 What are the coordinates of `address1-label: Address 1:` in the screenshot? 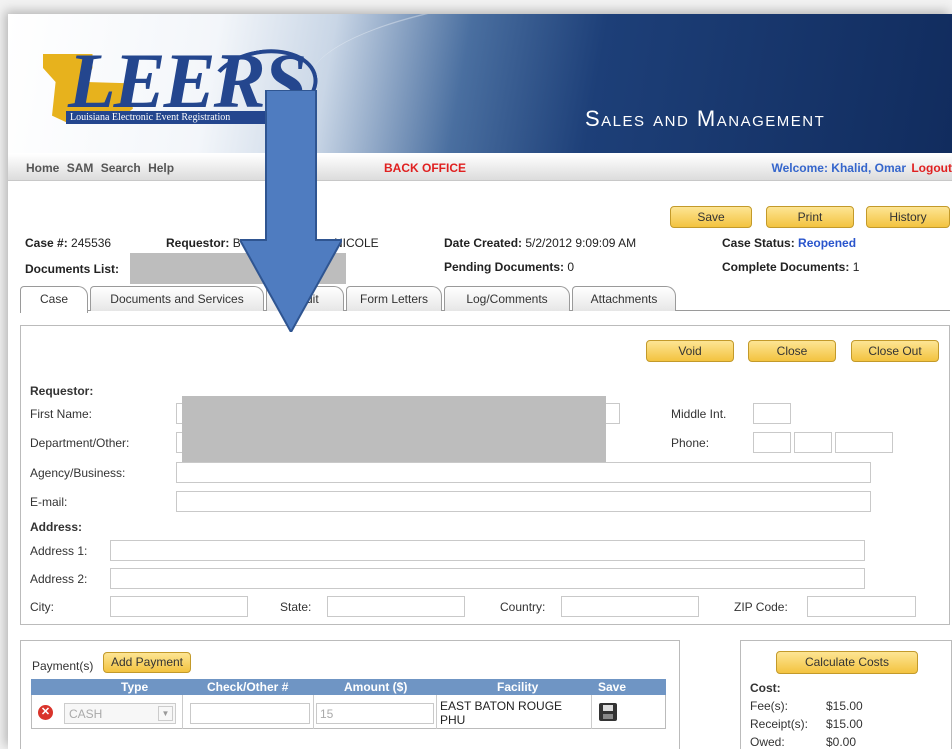 It's located at (59, 551).